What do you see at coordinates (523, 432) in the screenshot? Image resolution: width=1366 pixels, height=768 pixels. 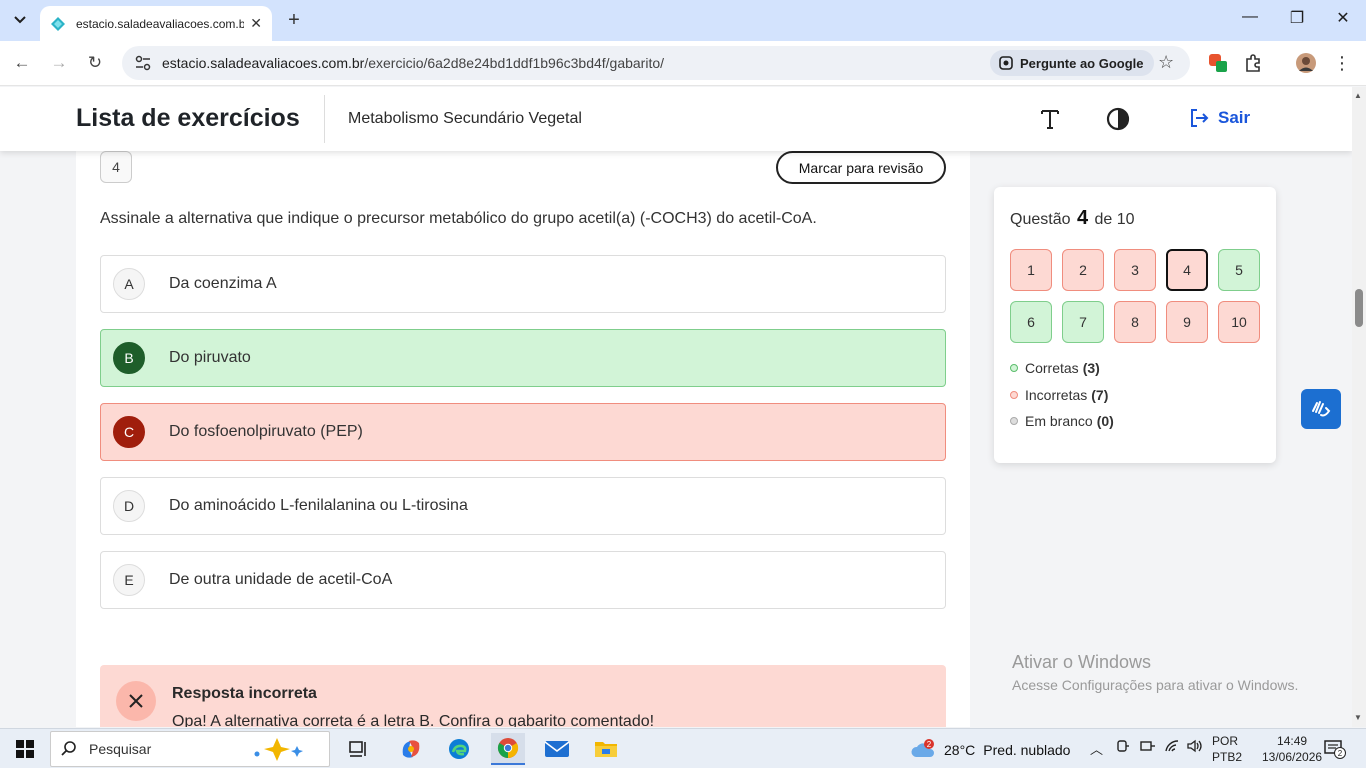 I see `alternative-c: C Do fosfoenolpiruvato (PEP)` at bounding box center [523, 432].